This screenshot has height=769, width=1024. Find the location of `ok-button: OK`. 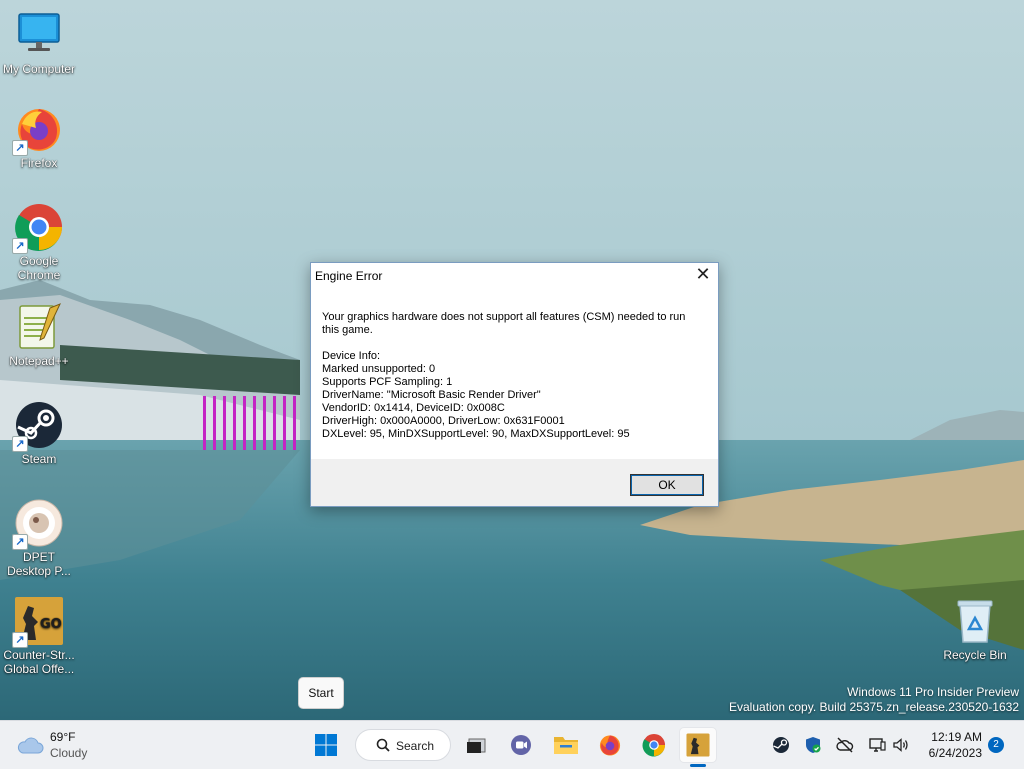

ok-button: OK is located at coordinates (667, 485).